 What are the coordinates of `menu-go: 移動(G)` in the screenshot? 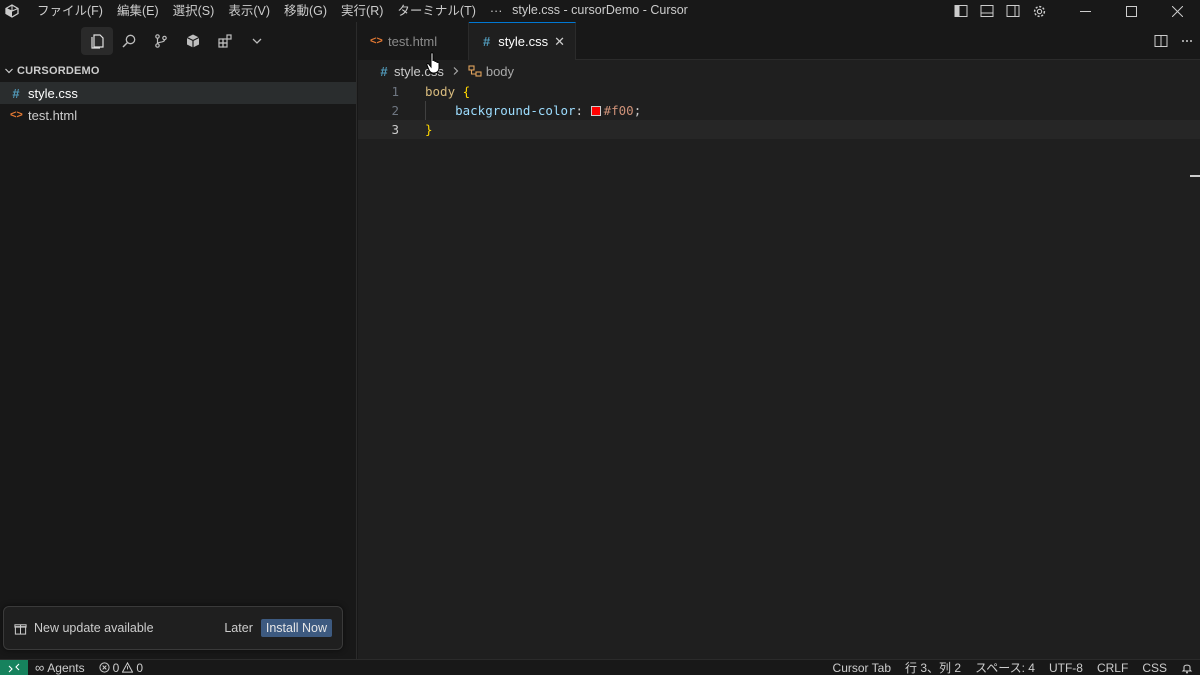 It's located at (305, 11).